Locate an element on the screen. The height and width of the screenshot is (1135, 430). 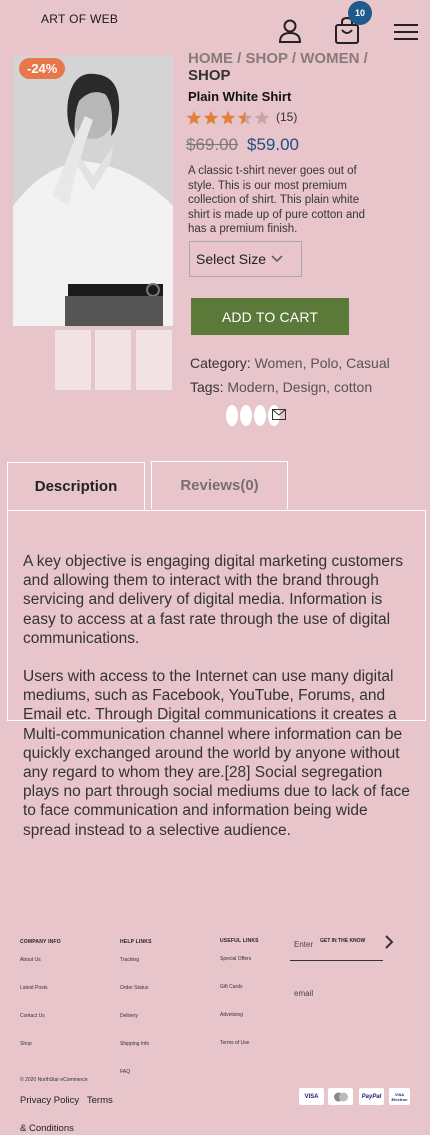
paypal-icon: PayPal is located at coordinates (371, 1096).